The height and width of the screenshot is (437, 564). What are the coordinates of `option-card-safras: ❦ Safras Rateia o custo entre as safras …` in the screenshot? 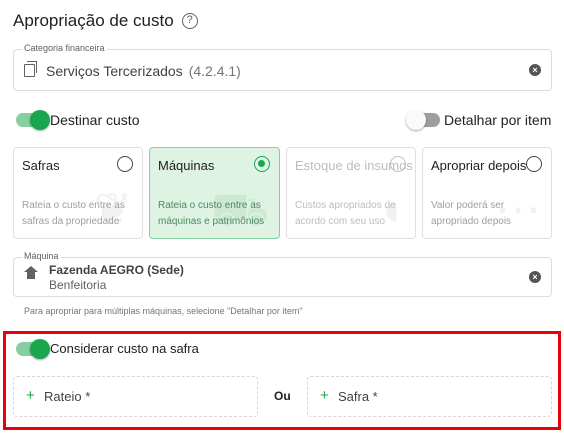 It's located at (78, 193).